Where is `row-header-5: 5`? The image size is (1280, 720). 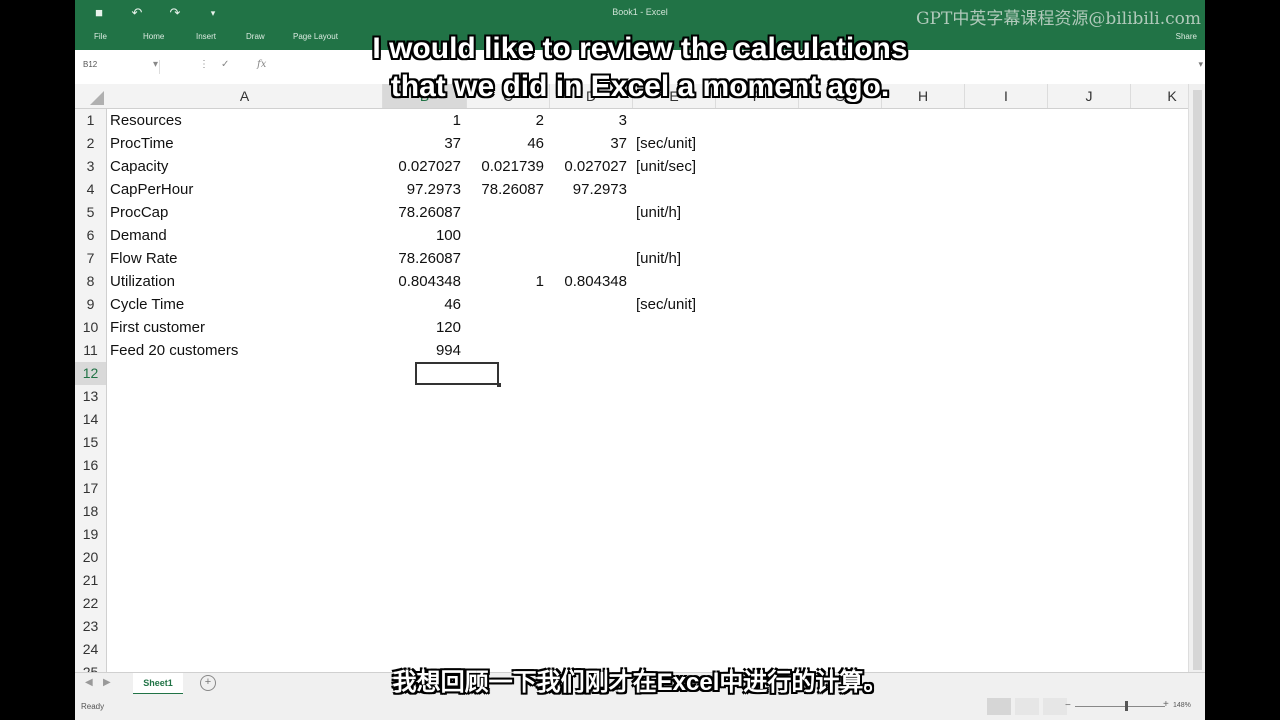
row-header-5: 5 is located at coordinates (91, 212).